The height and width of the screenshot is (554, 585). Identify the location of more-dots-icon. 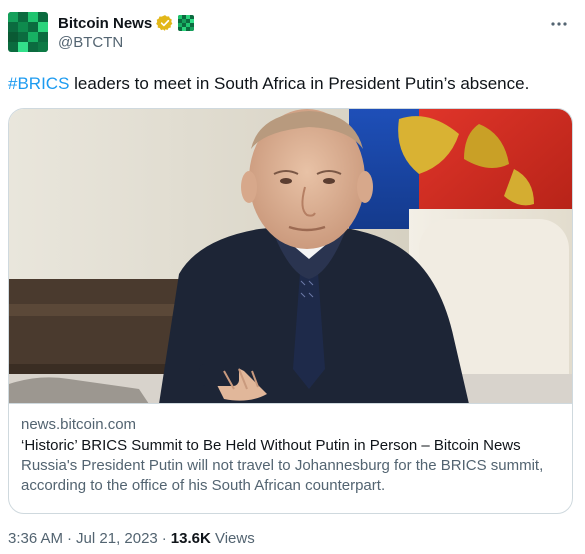
(559, 24).